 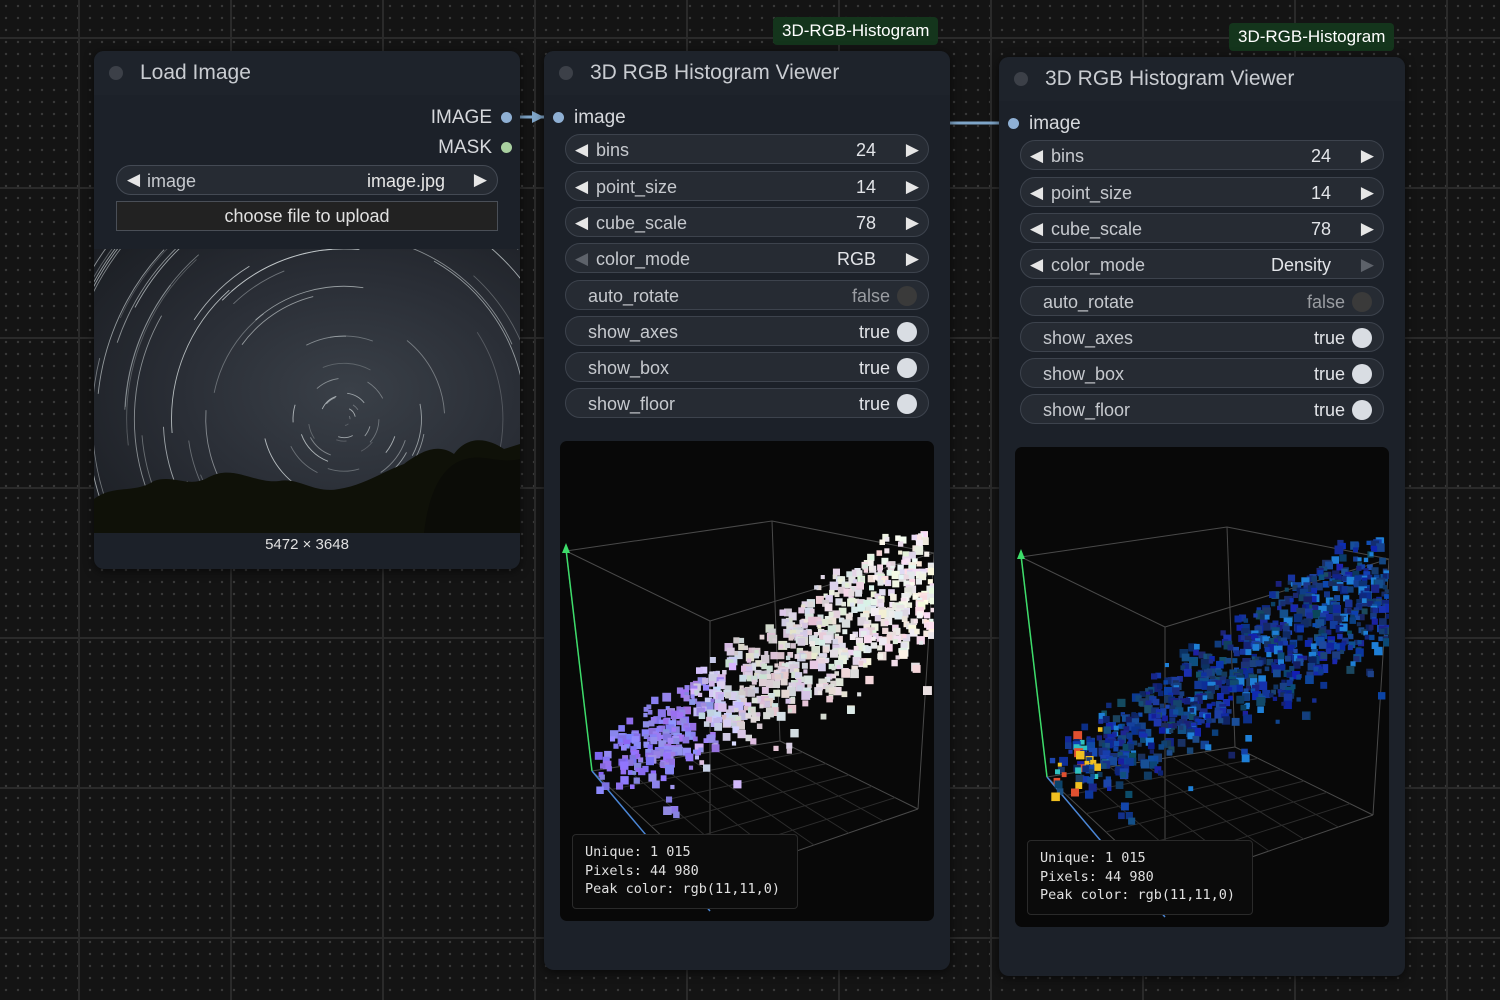 What do you see at coordinates (637, 187) in the screenshot?
I see `point-size-label: point_size` at bounding box center [637, 187].